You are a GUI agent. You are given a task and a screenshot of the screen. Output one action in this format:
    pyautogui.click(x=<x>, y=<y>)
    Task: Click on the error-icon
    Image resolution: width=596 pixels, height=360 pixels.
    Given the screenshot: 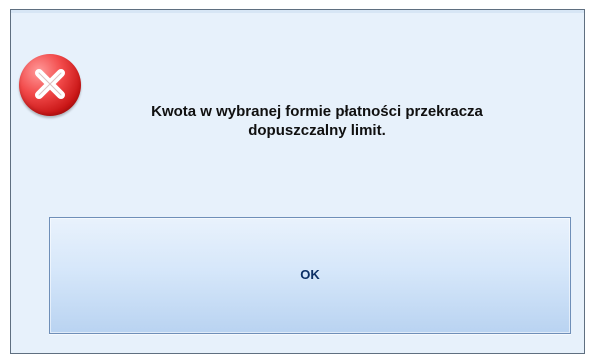 What is the action you would take?
    pyautogui.click(x=50, y=85)
    